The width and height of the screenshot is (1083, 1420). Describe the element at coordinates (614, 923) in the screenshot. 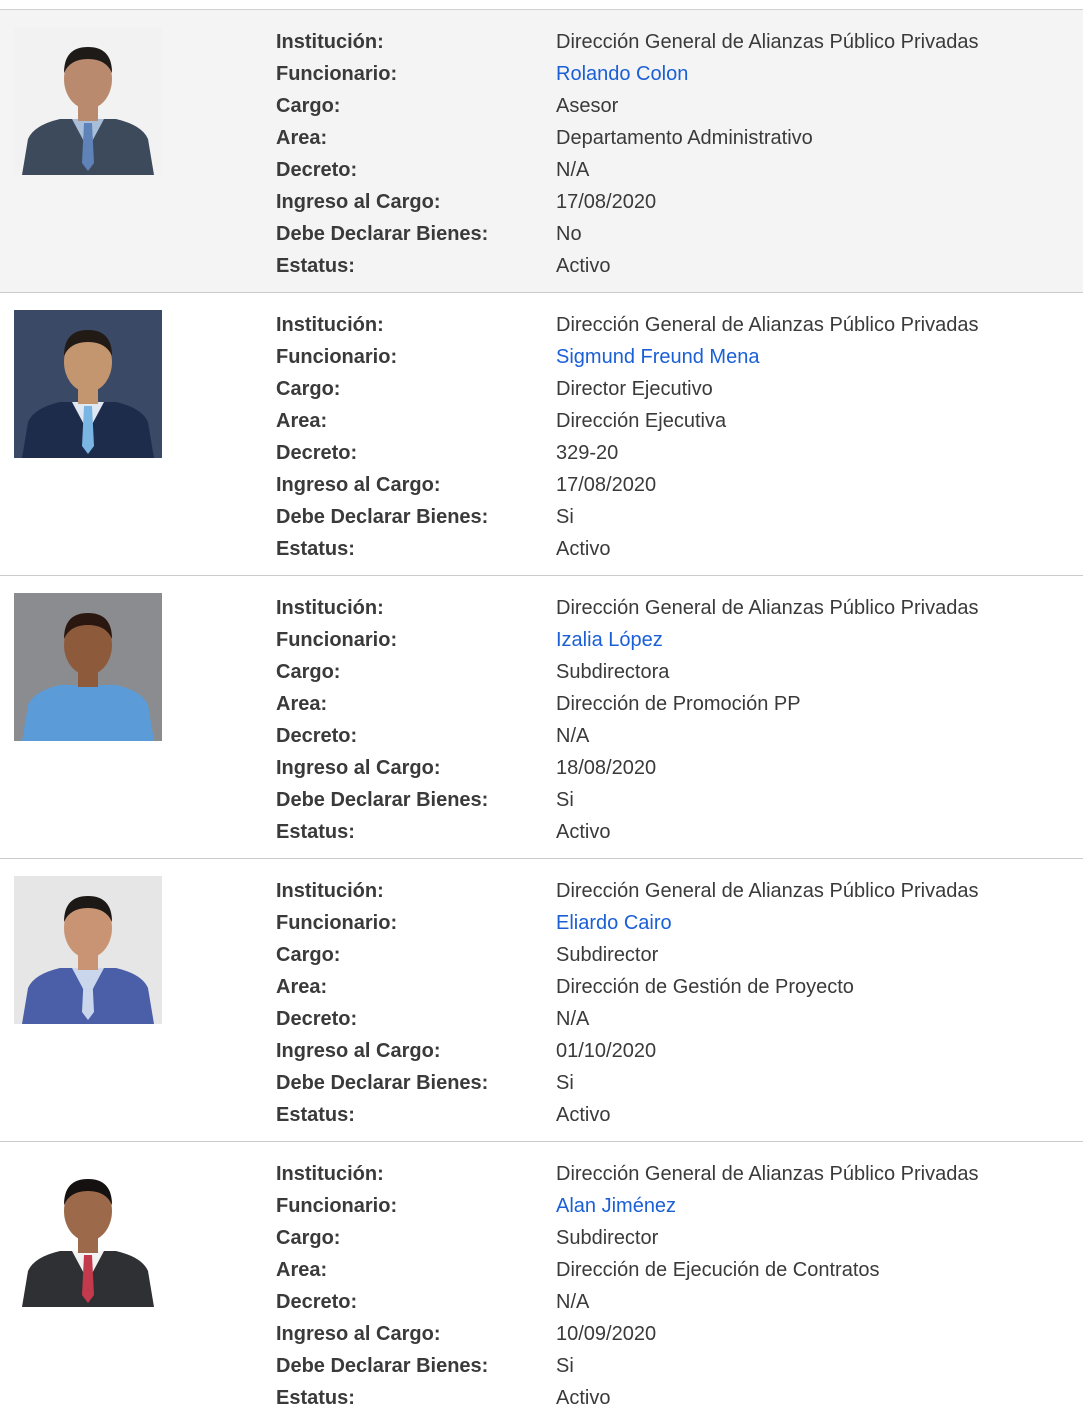

I see `official-name-link: Eliardo Cairo` at that location.